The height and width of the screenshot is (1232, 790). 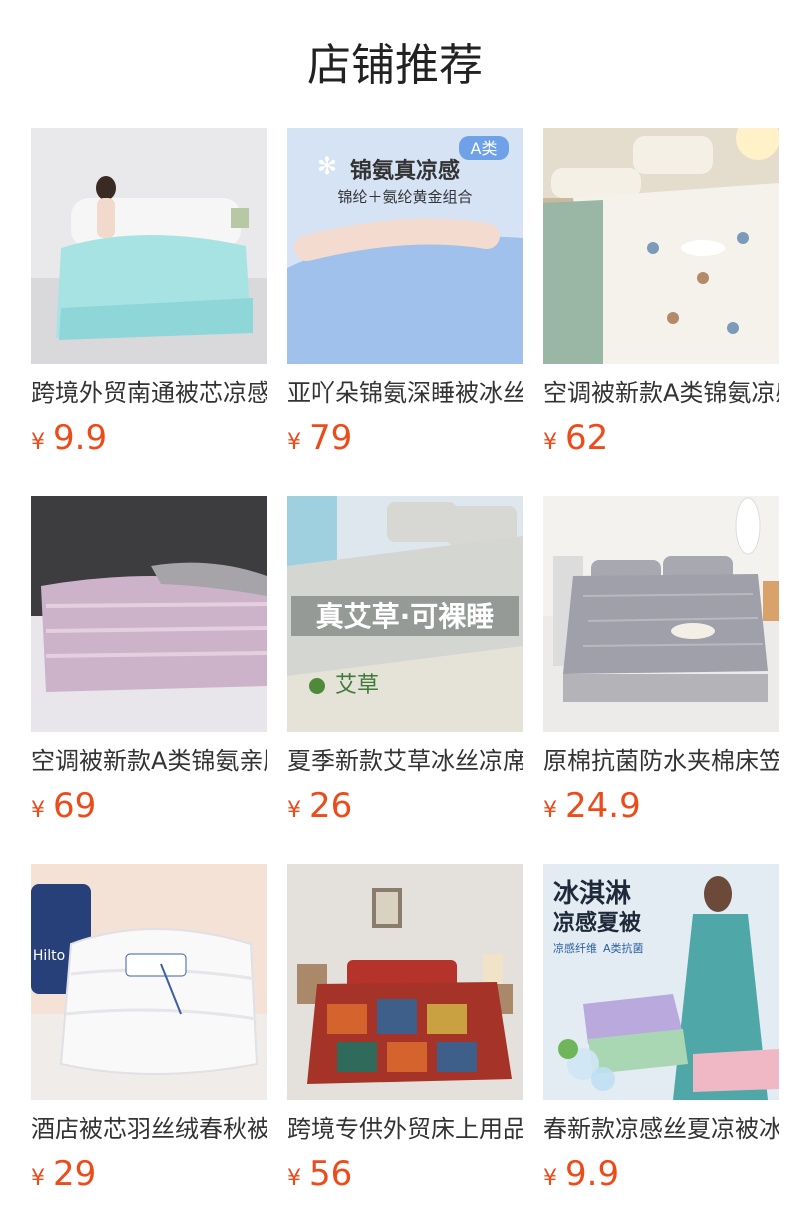 What do you see at coordinates (405, 393) in the screenshot?
I see `product-name: 亚吖朵锦氨深睡被冰丝` at bounding box center [405, 393].